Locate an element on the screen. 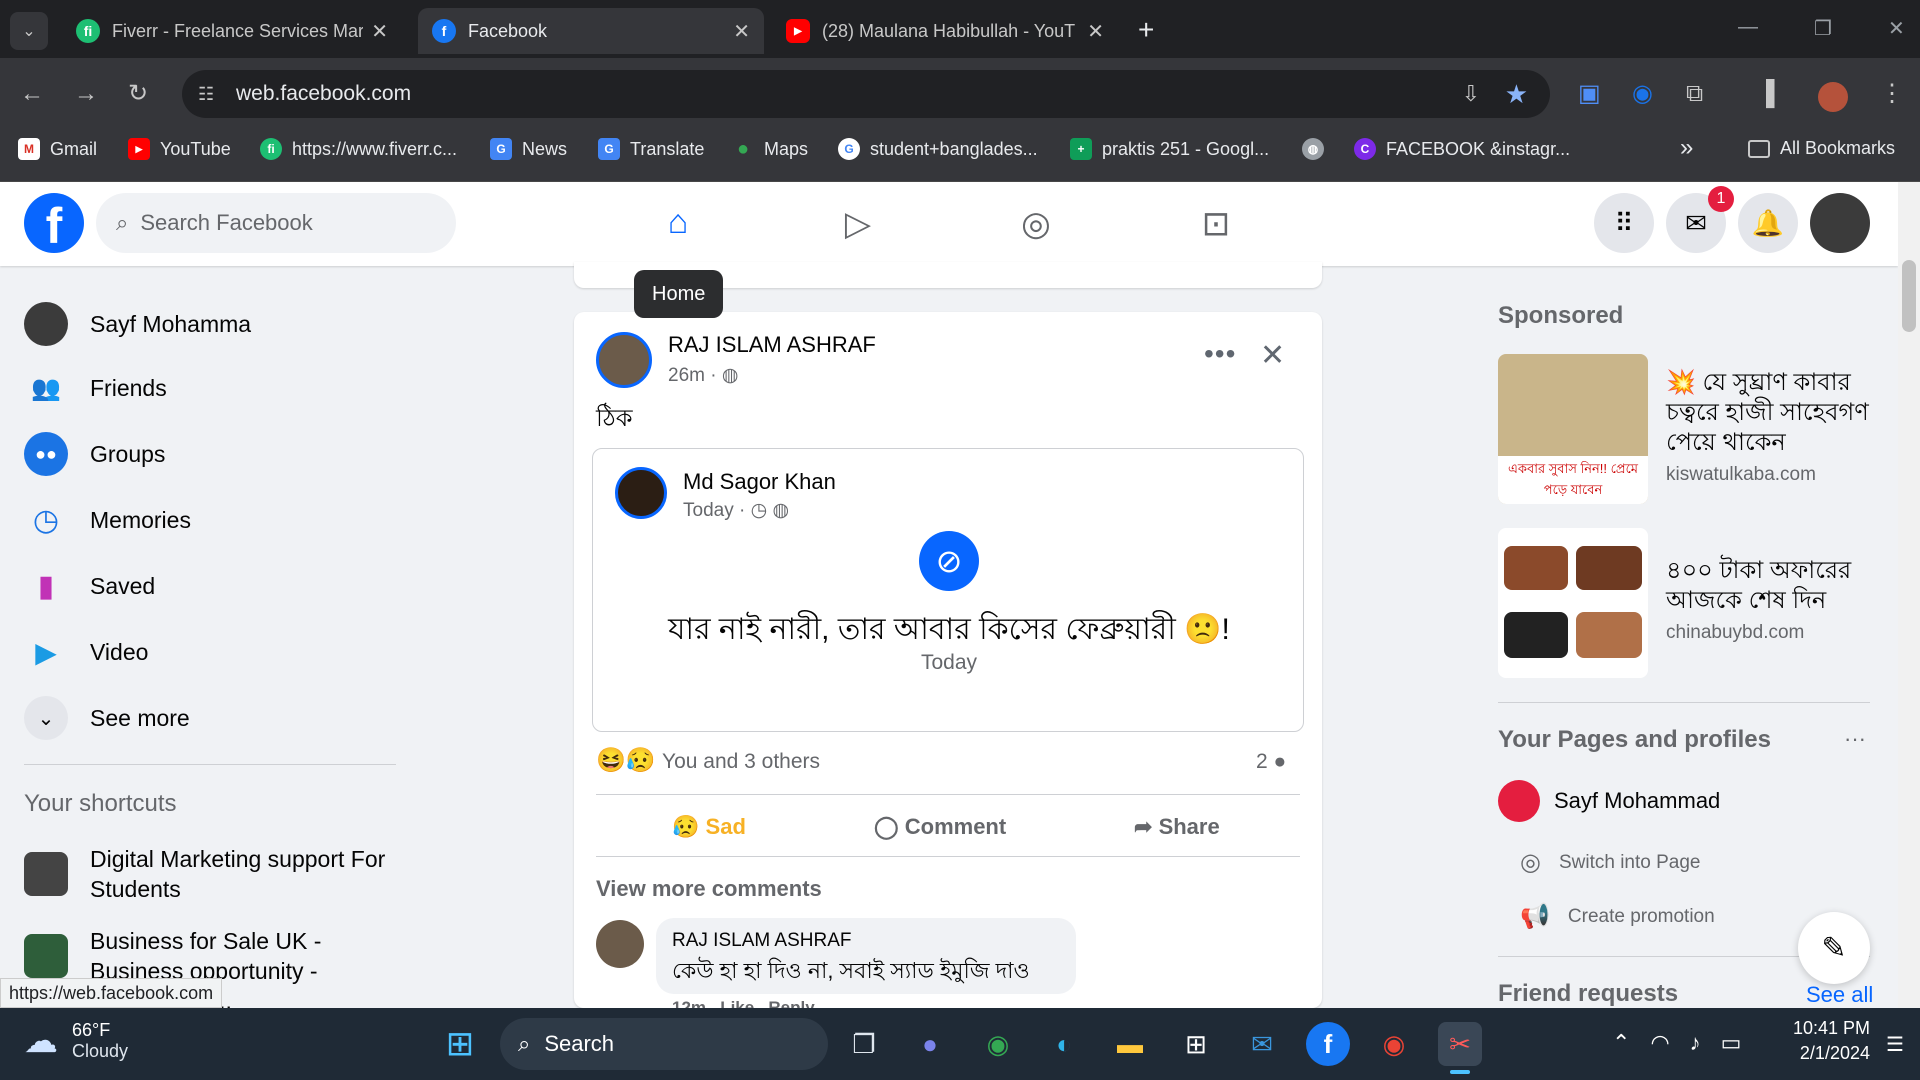 This screenshot has height=1080, width=1920. side-panel-icon: ▌ is located at coordinates (1774, 94).